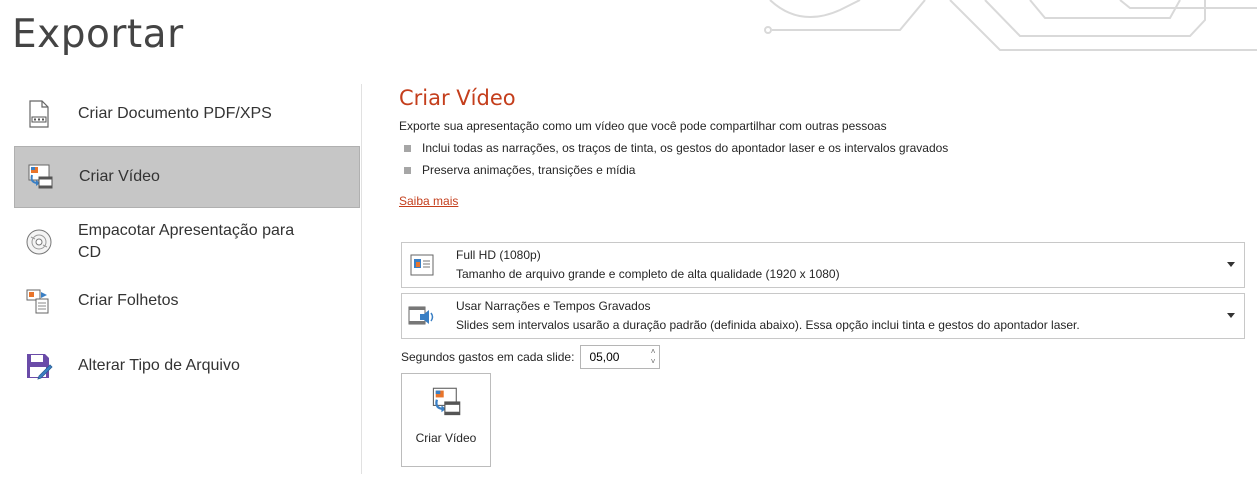 The width and height of the screenshot is (1257, 478). What do you see at coordinates (361, 279) in the screenshot?
I see `nav-divider` at bounding box center [361, 279].